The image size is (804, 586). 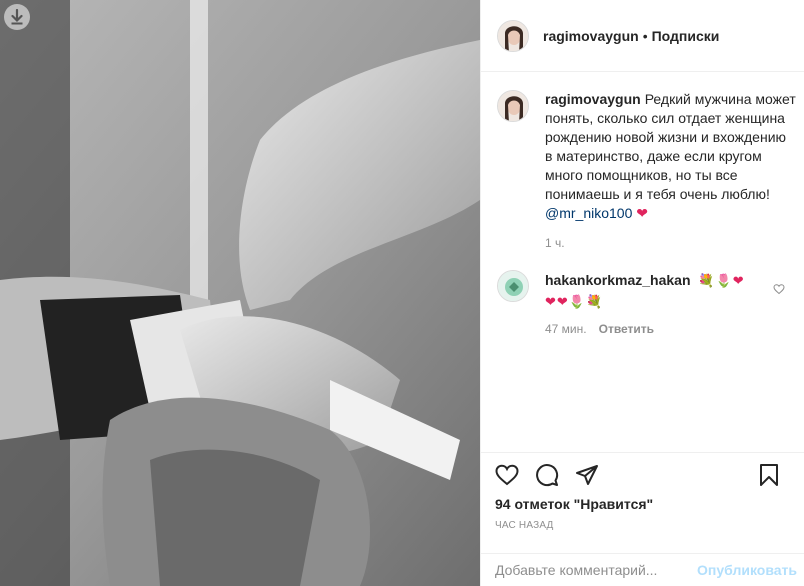 I want to click on share-button, so click(x=587, y=475).